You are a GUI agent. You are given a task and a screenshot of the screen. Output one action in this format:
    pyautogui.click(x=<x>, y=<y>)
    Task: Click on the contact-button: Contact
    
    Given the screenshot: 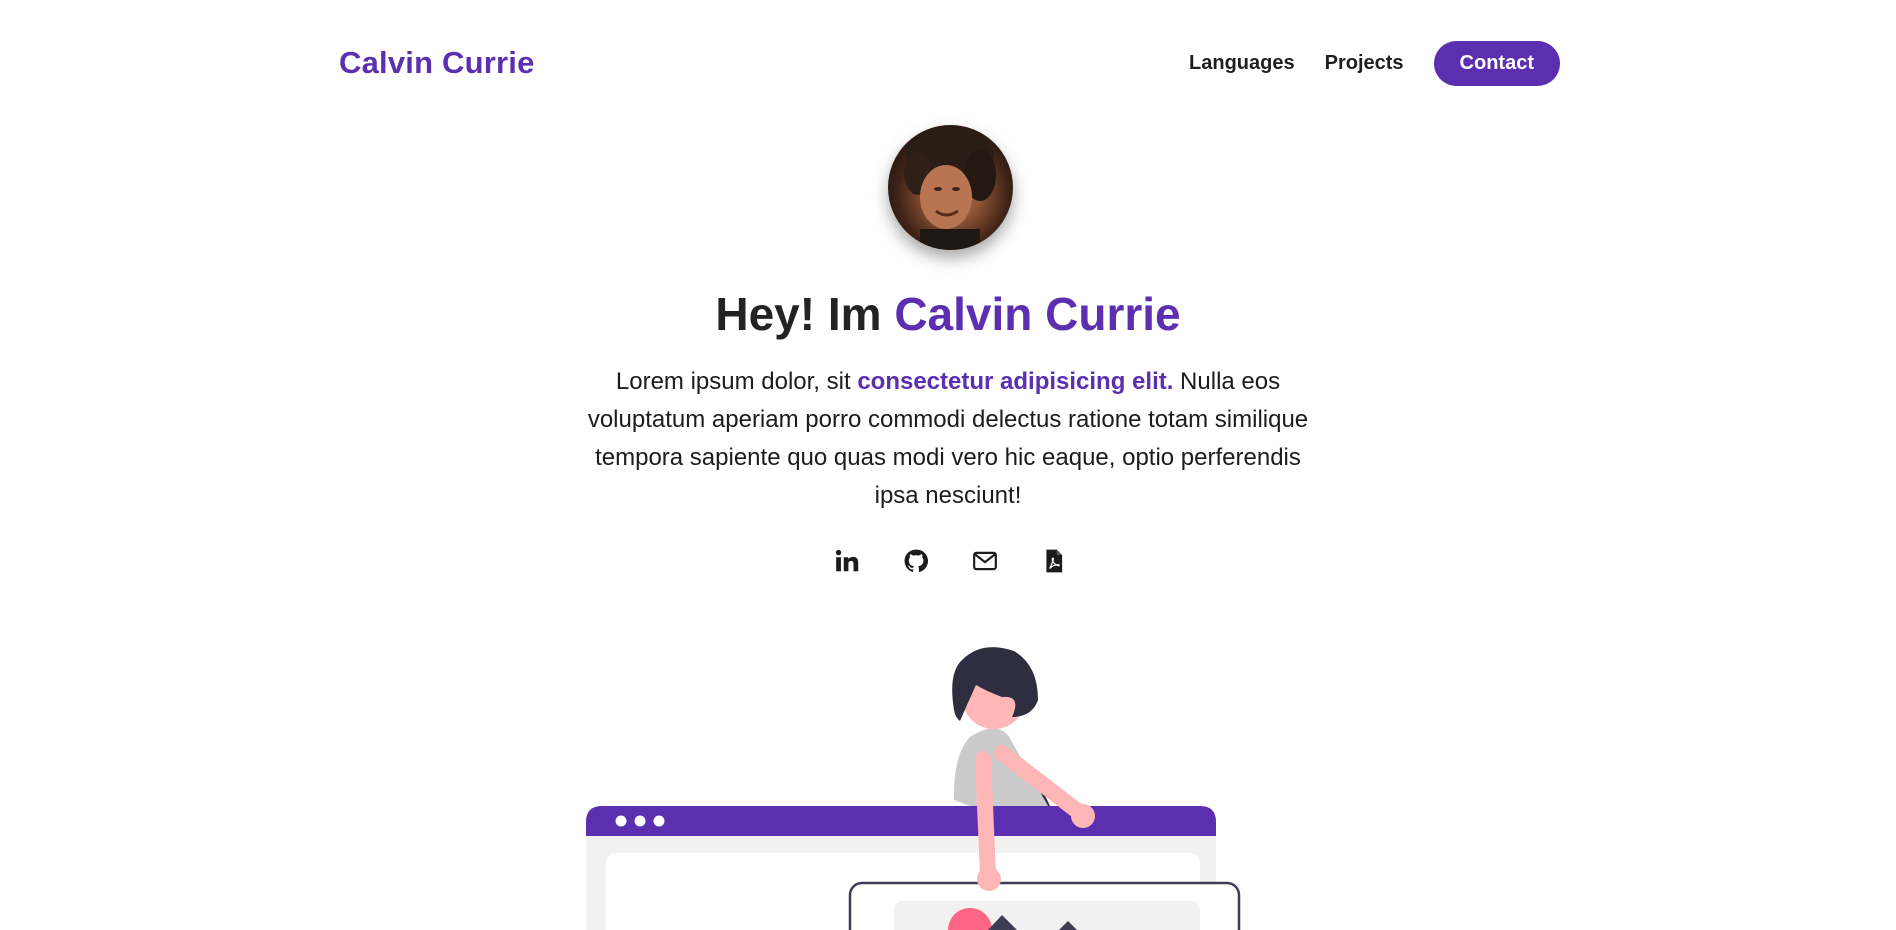 What is the action you would take?
    pyautogui.click(x=1496, y=63)
    